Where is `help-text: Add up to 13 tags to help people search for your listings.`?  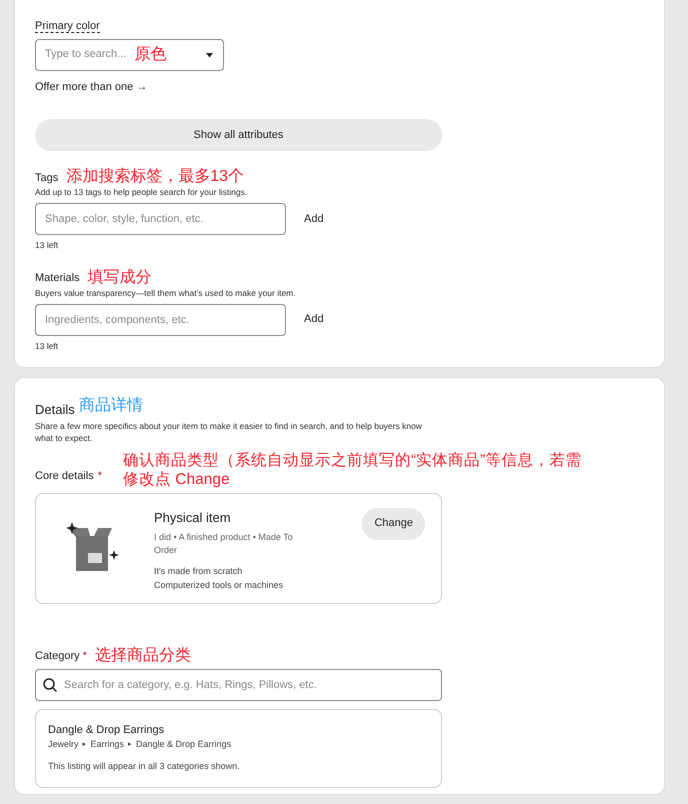
help-text: Add up to 13 tags to help people search for your listings. is located at coordinates (141, 192).